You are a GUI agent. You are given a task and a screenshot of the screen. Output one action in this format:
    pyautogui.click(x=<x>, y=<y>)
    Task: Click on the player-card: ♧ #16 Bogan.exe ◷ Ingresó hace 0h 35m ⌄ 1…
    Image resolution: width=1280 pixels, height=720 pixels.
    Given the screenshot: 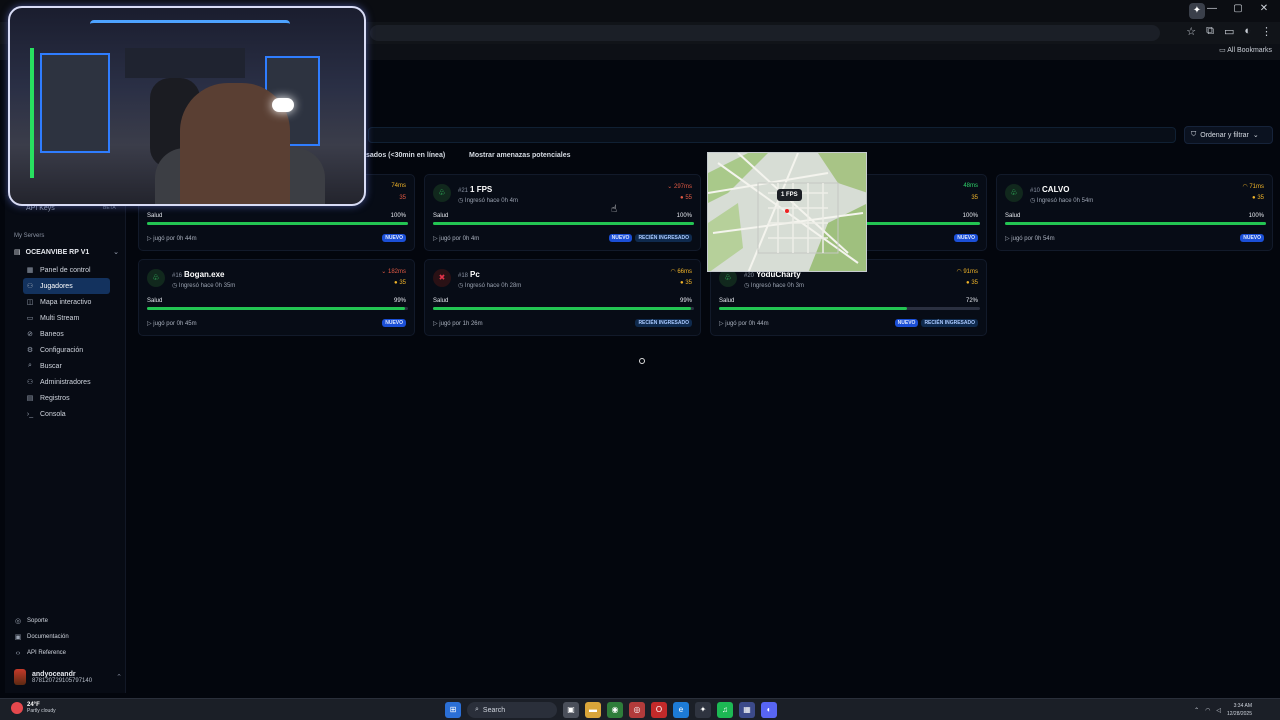 What is the action you would take?
    pyautogui.click(x=276, y=297)
    